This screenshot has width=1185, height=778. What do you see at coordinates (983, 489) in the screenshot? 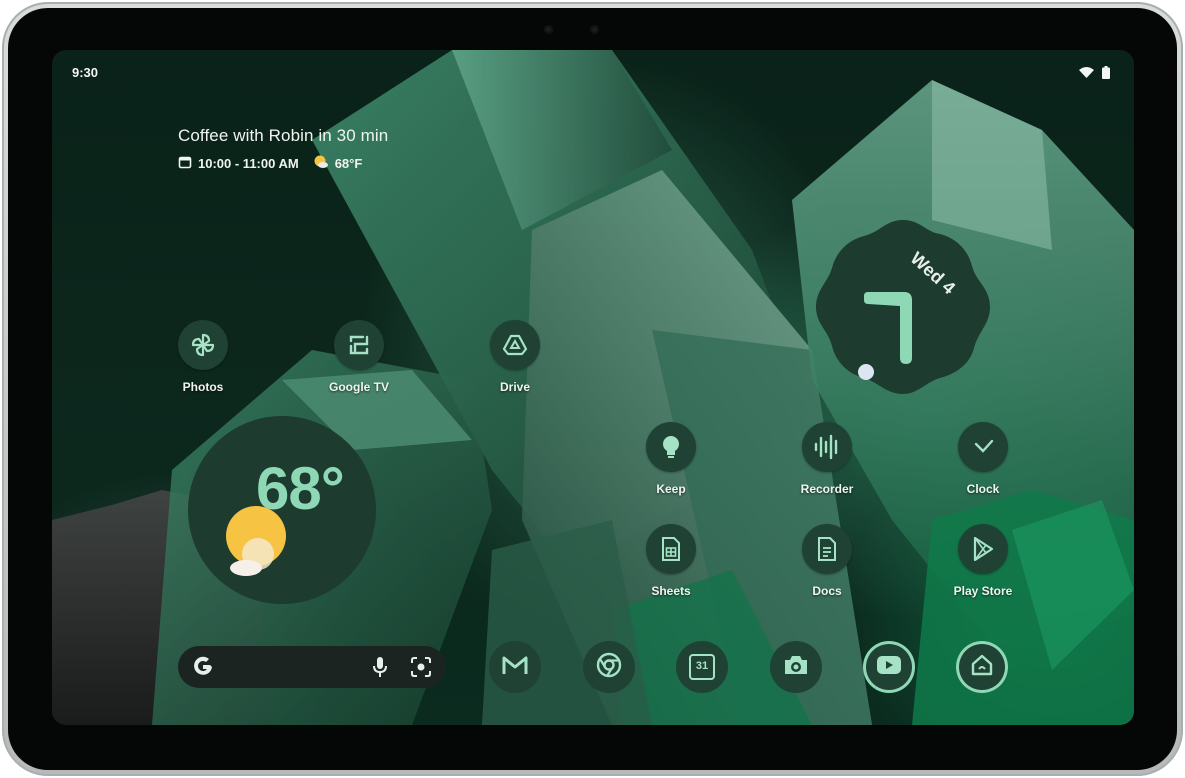
I see `app-label: Clock` at bounding box center [983, 489].